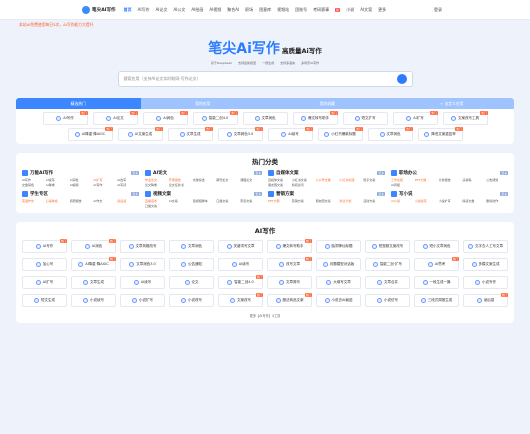  I want to click on tool-chip: AI续写 热门, so click(290, 134).